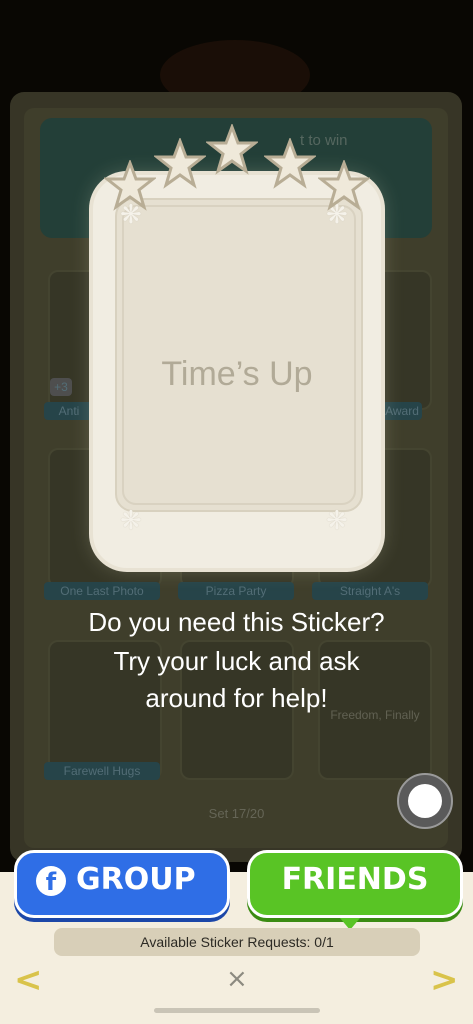 Image resolution: width=473 pixels, height=1024 pixels. What do you see at coordinates (237, 374) in the screenshot?
I see `sticker-status-text: Time’s Up` at bounding box center [237, 374].